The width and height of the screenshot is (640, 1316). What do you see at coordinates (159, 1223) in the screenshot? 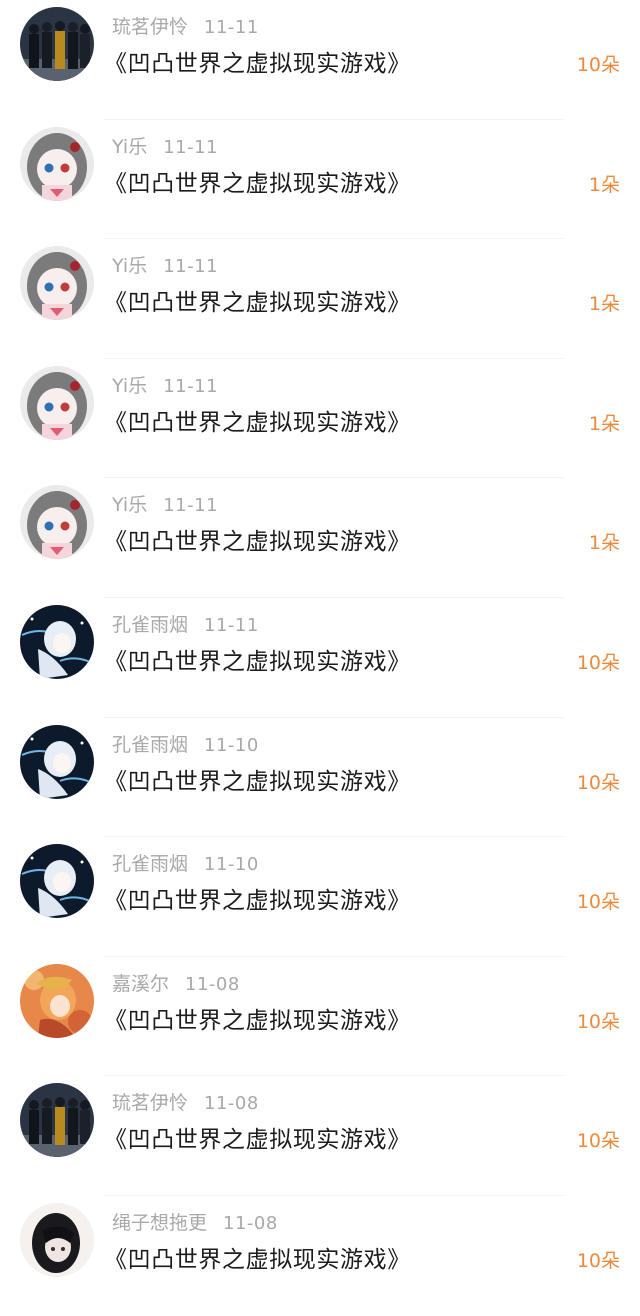
I see `username: 绳子想拖更` at bounding box center [159, 1223].